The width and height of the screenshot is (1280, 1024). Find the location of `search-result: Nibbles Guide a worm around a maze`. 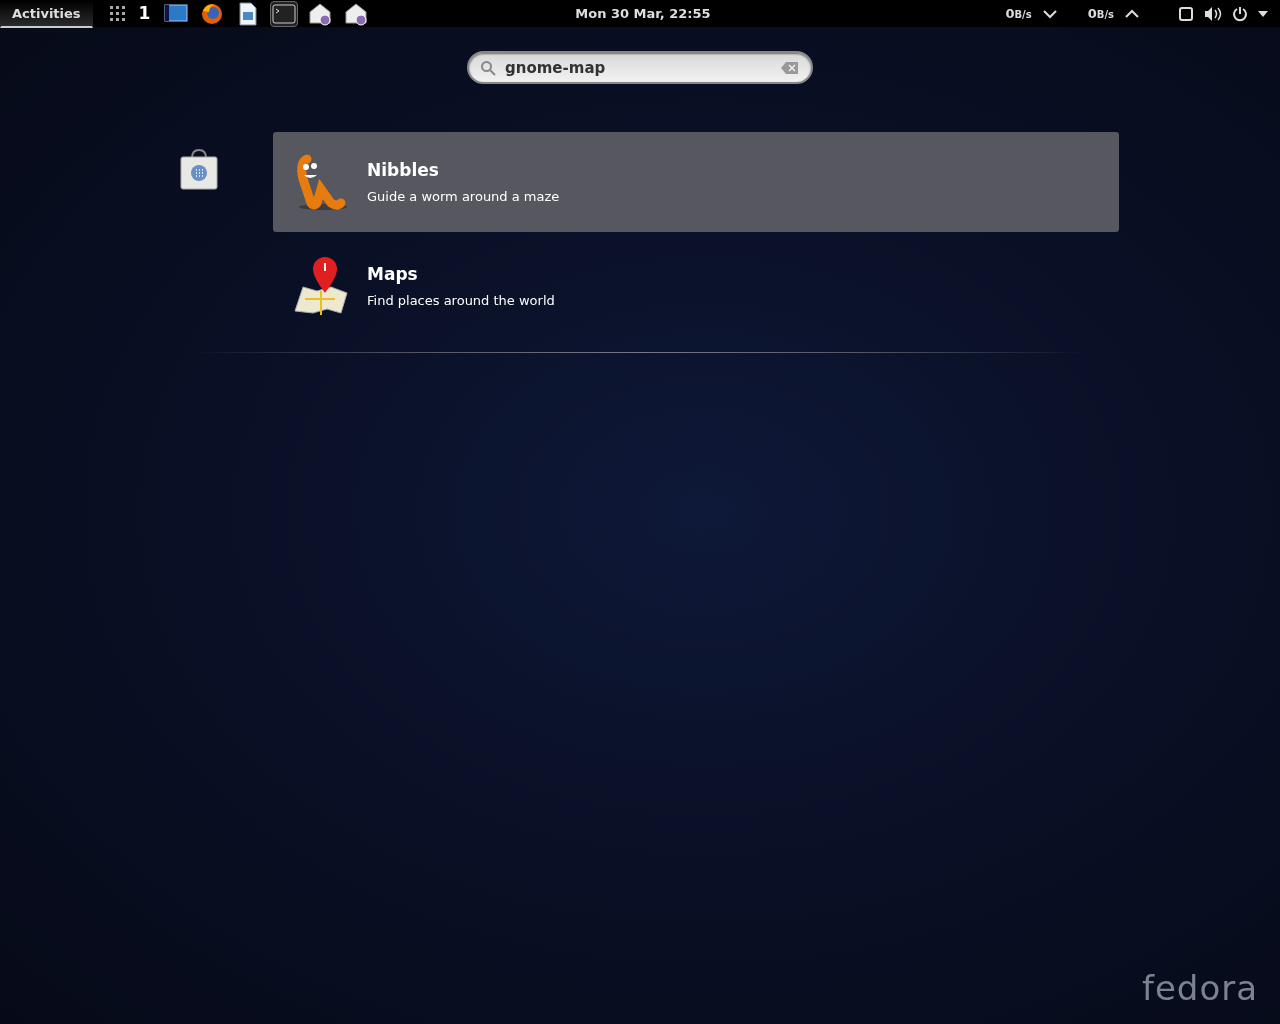

search-result: Nibbles Guide a worm around a maze is located at coordinates (696, 182).